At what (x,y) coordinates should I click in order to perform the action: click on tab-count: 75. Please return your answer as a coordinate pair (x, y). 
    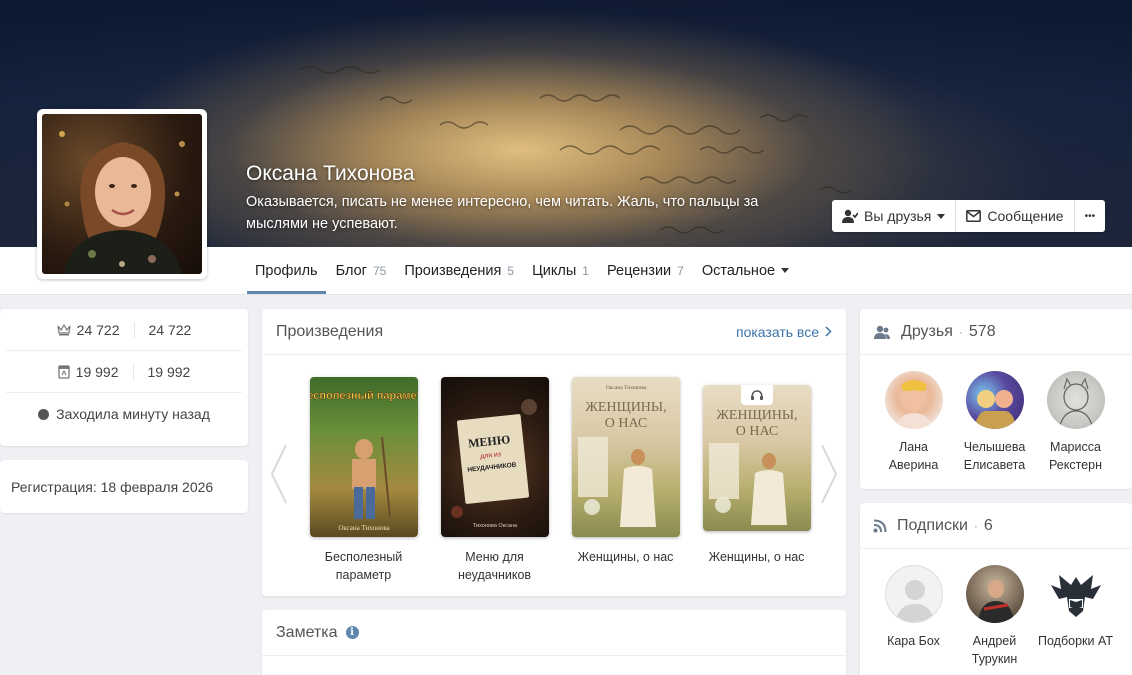
    Looking at the image, I should click on (379, 270).